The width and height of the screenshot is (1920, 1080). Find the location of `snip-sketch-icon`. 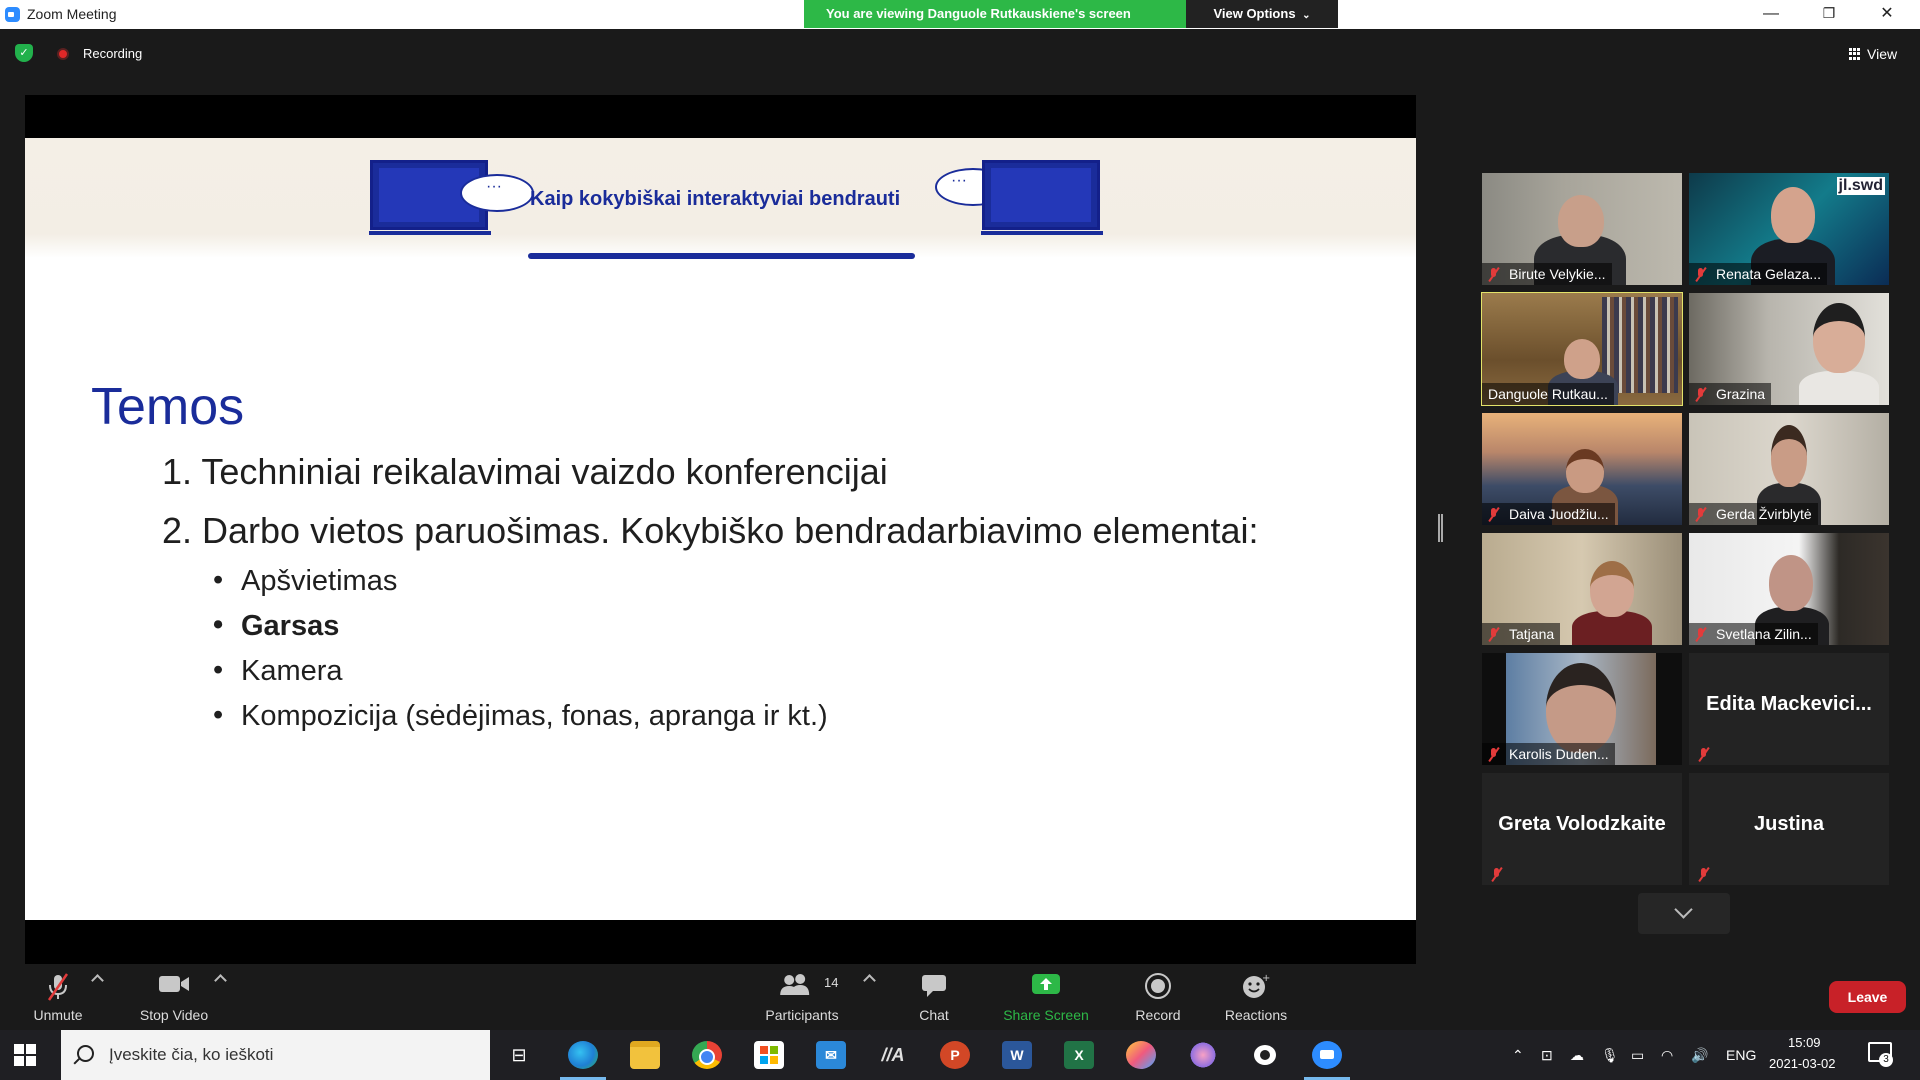

snip-sketch-icon is located at coordinates (1203, 1055).